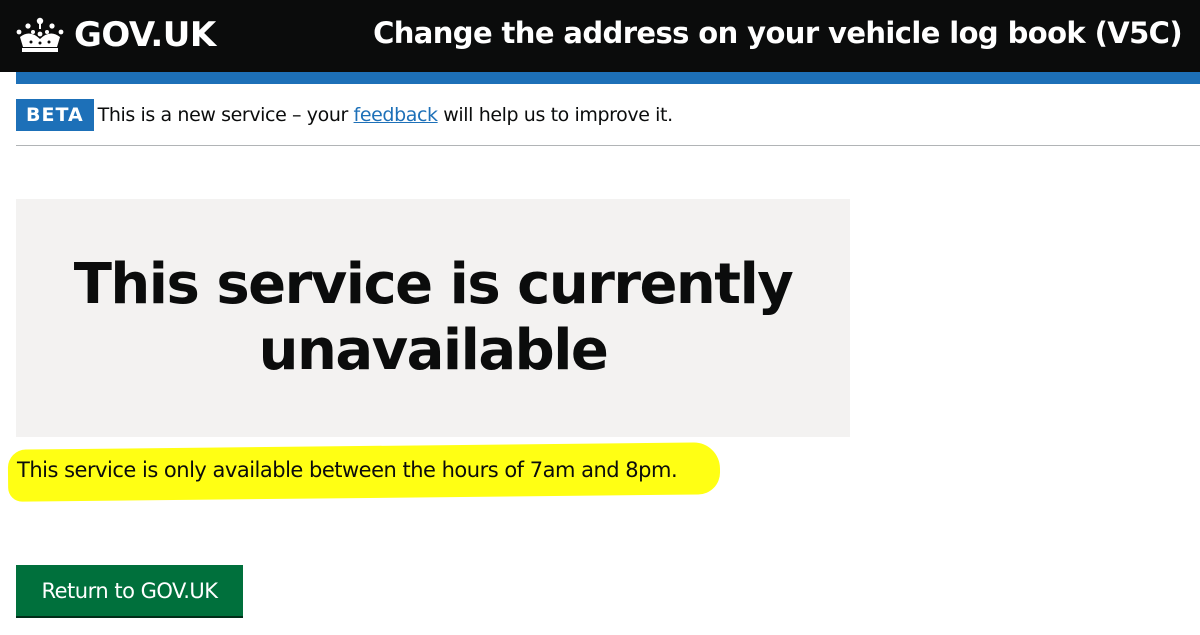 The height and width of the screenshot is (635, 1200). Describe the element at coordinates (396, 115) in the screenshot. I see `feedback-link: feedback` at that location.